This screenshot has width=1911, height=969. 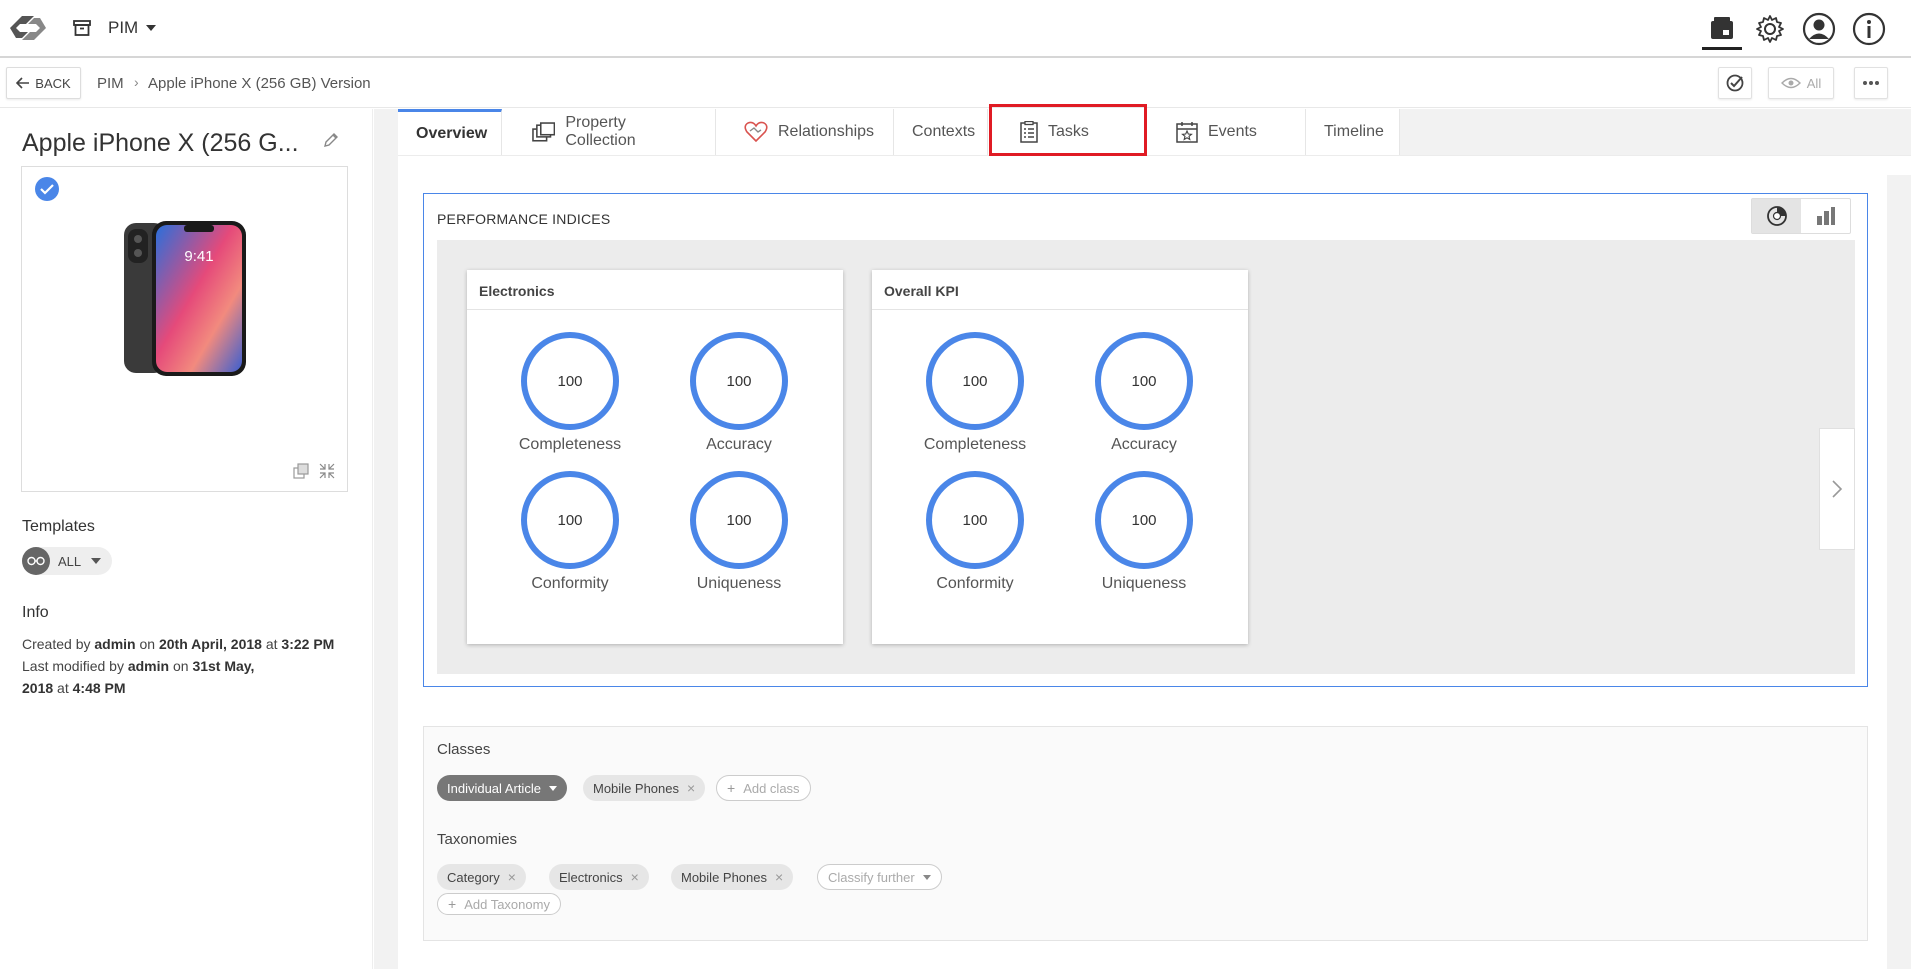 I want to click on templates-selected: ALL, so click(x=70, y=561).